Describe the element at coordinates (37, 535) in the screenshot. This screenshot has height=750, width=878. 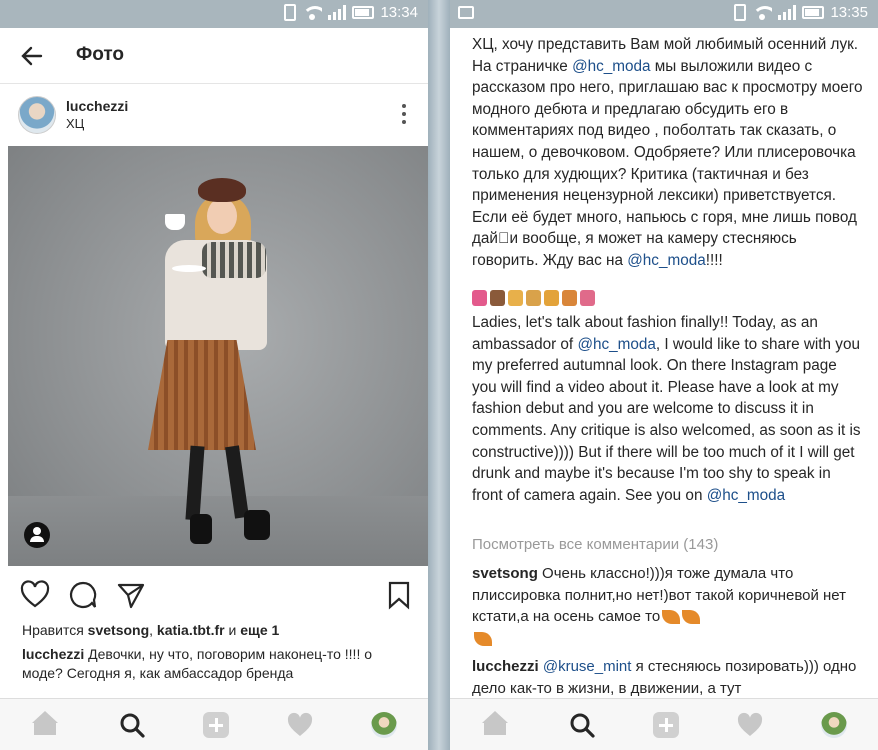
I see `user-tag-icon` at that location.